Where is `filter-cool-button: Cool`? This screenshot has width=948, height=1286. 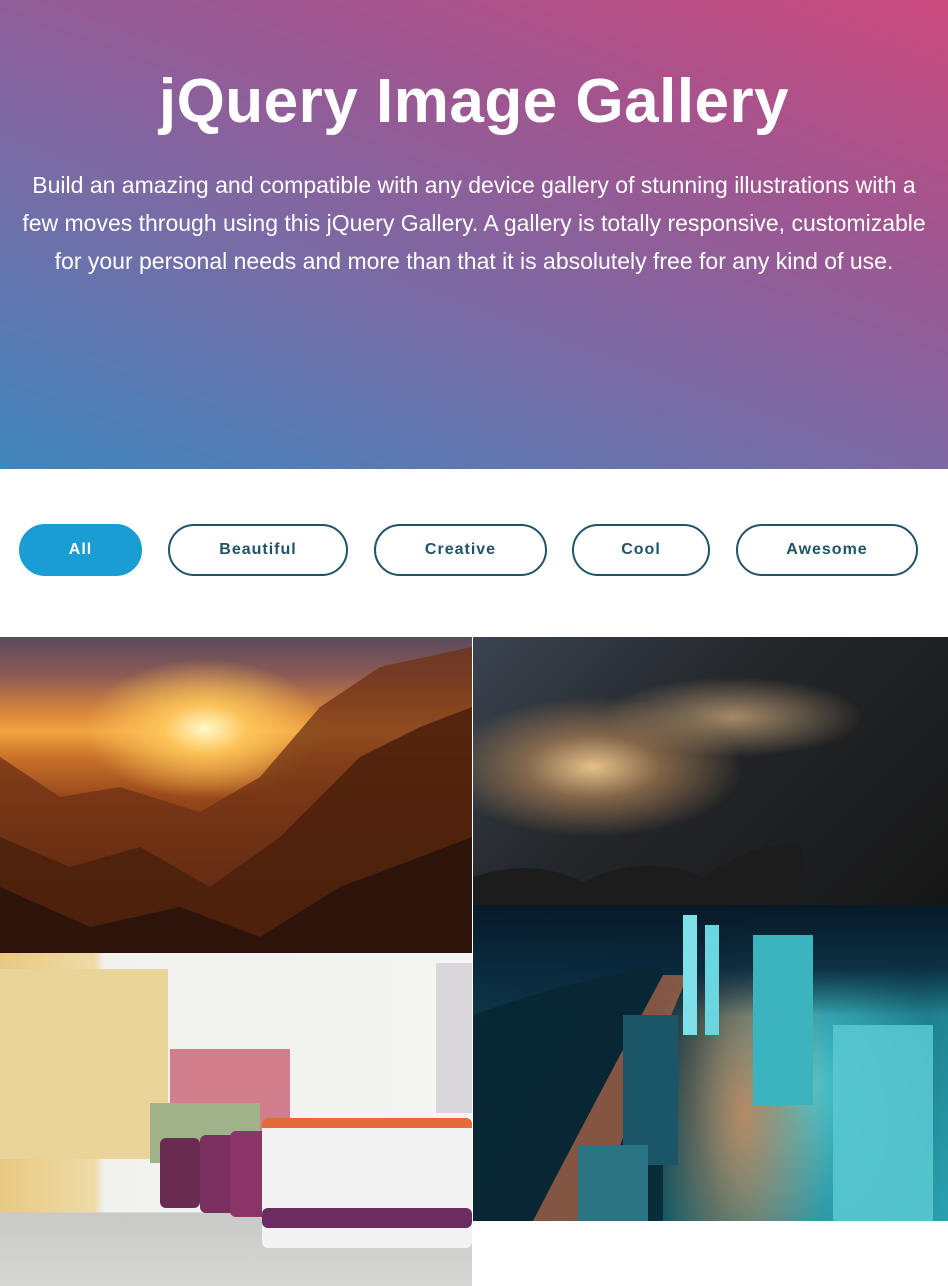 filter-cool-button: Cool is located at coordinates (641, 550).